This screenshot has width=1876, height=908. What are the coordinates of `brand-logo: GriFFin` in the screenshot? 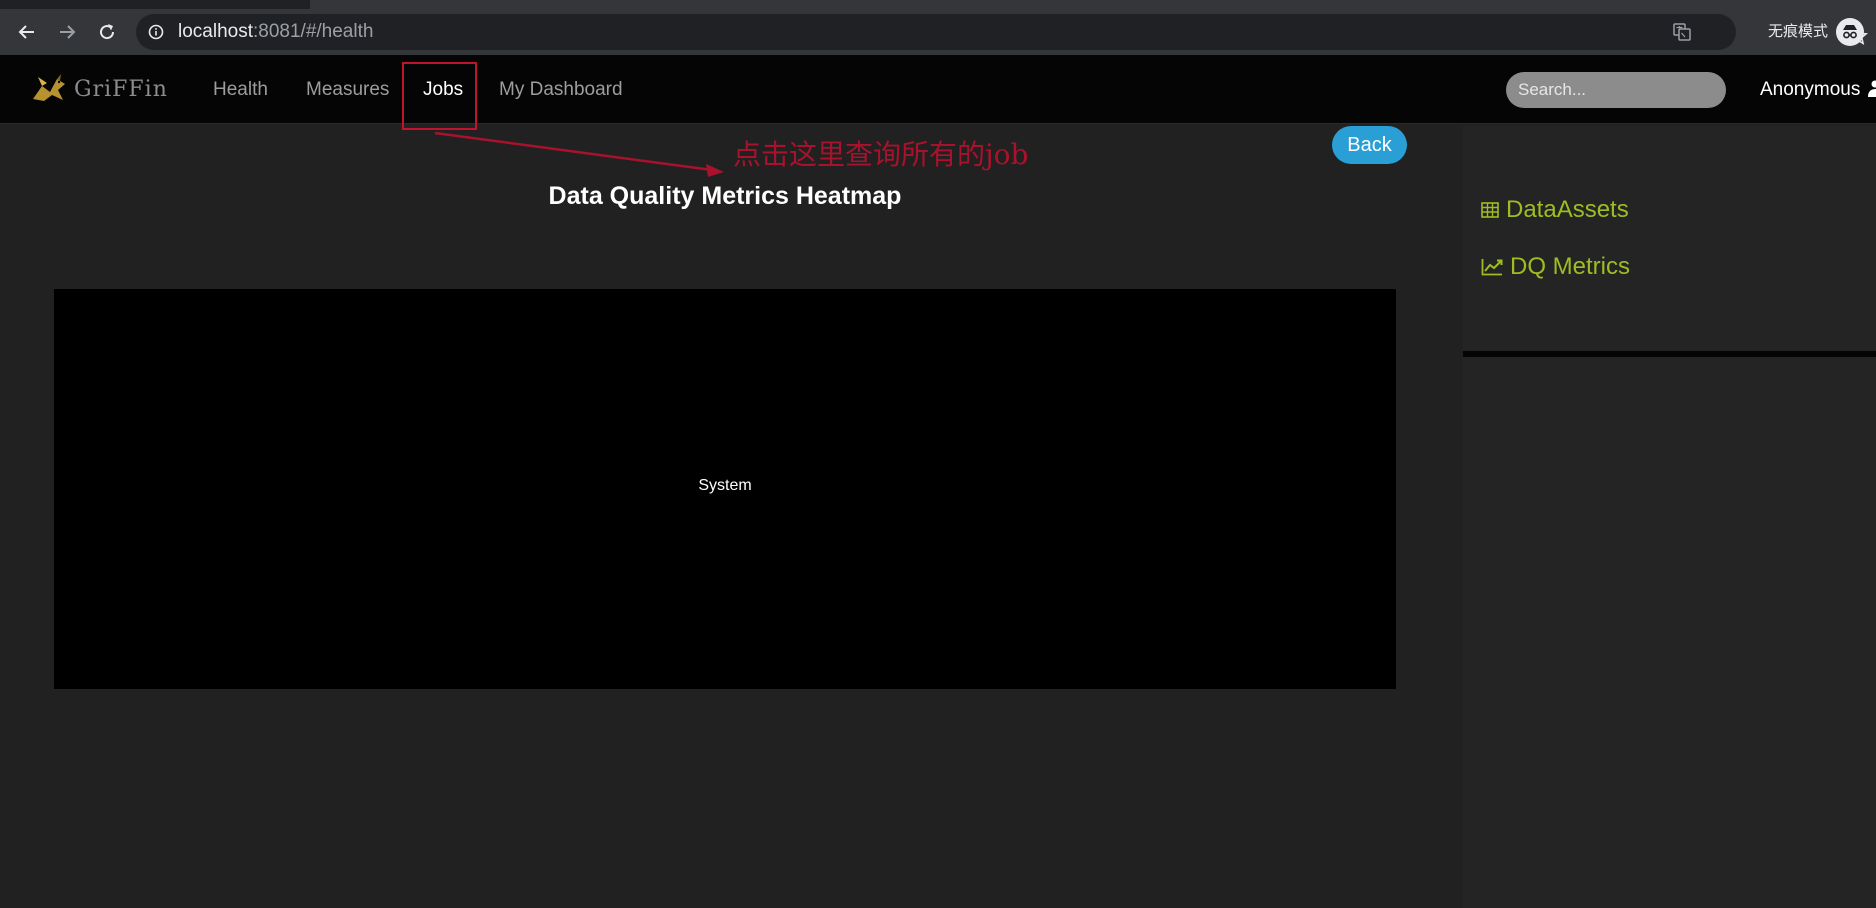 It's located at (99, 89).